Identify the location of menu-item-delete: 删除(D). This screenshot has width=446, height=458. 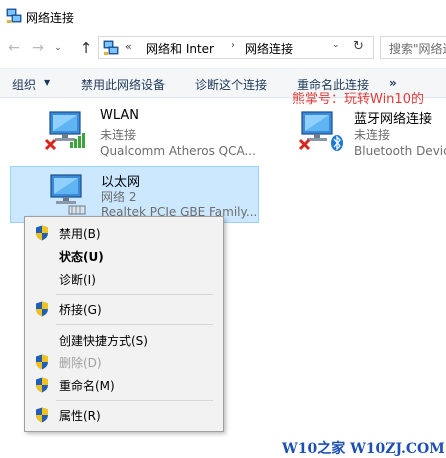
(124, 362).